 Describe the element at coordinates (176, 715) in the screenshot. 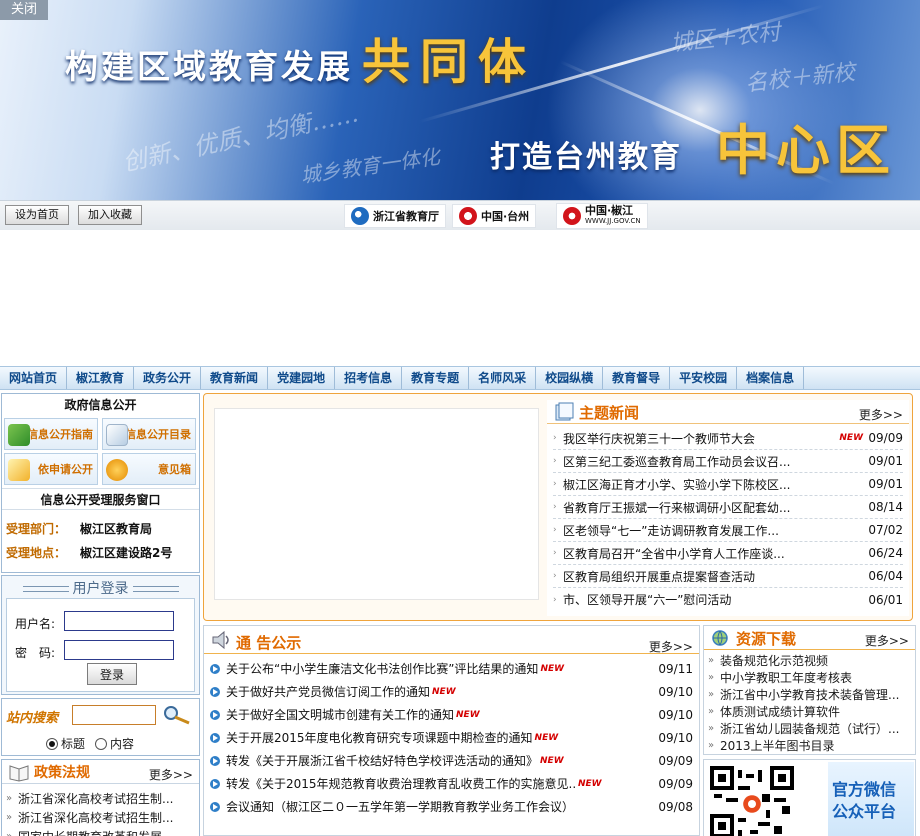

I see `search-icon` at that location.